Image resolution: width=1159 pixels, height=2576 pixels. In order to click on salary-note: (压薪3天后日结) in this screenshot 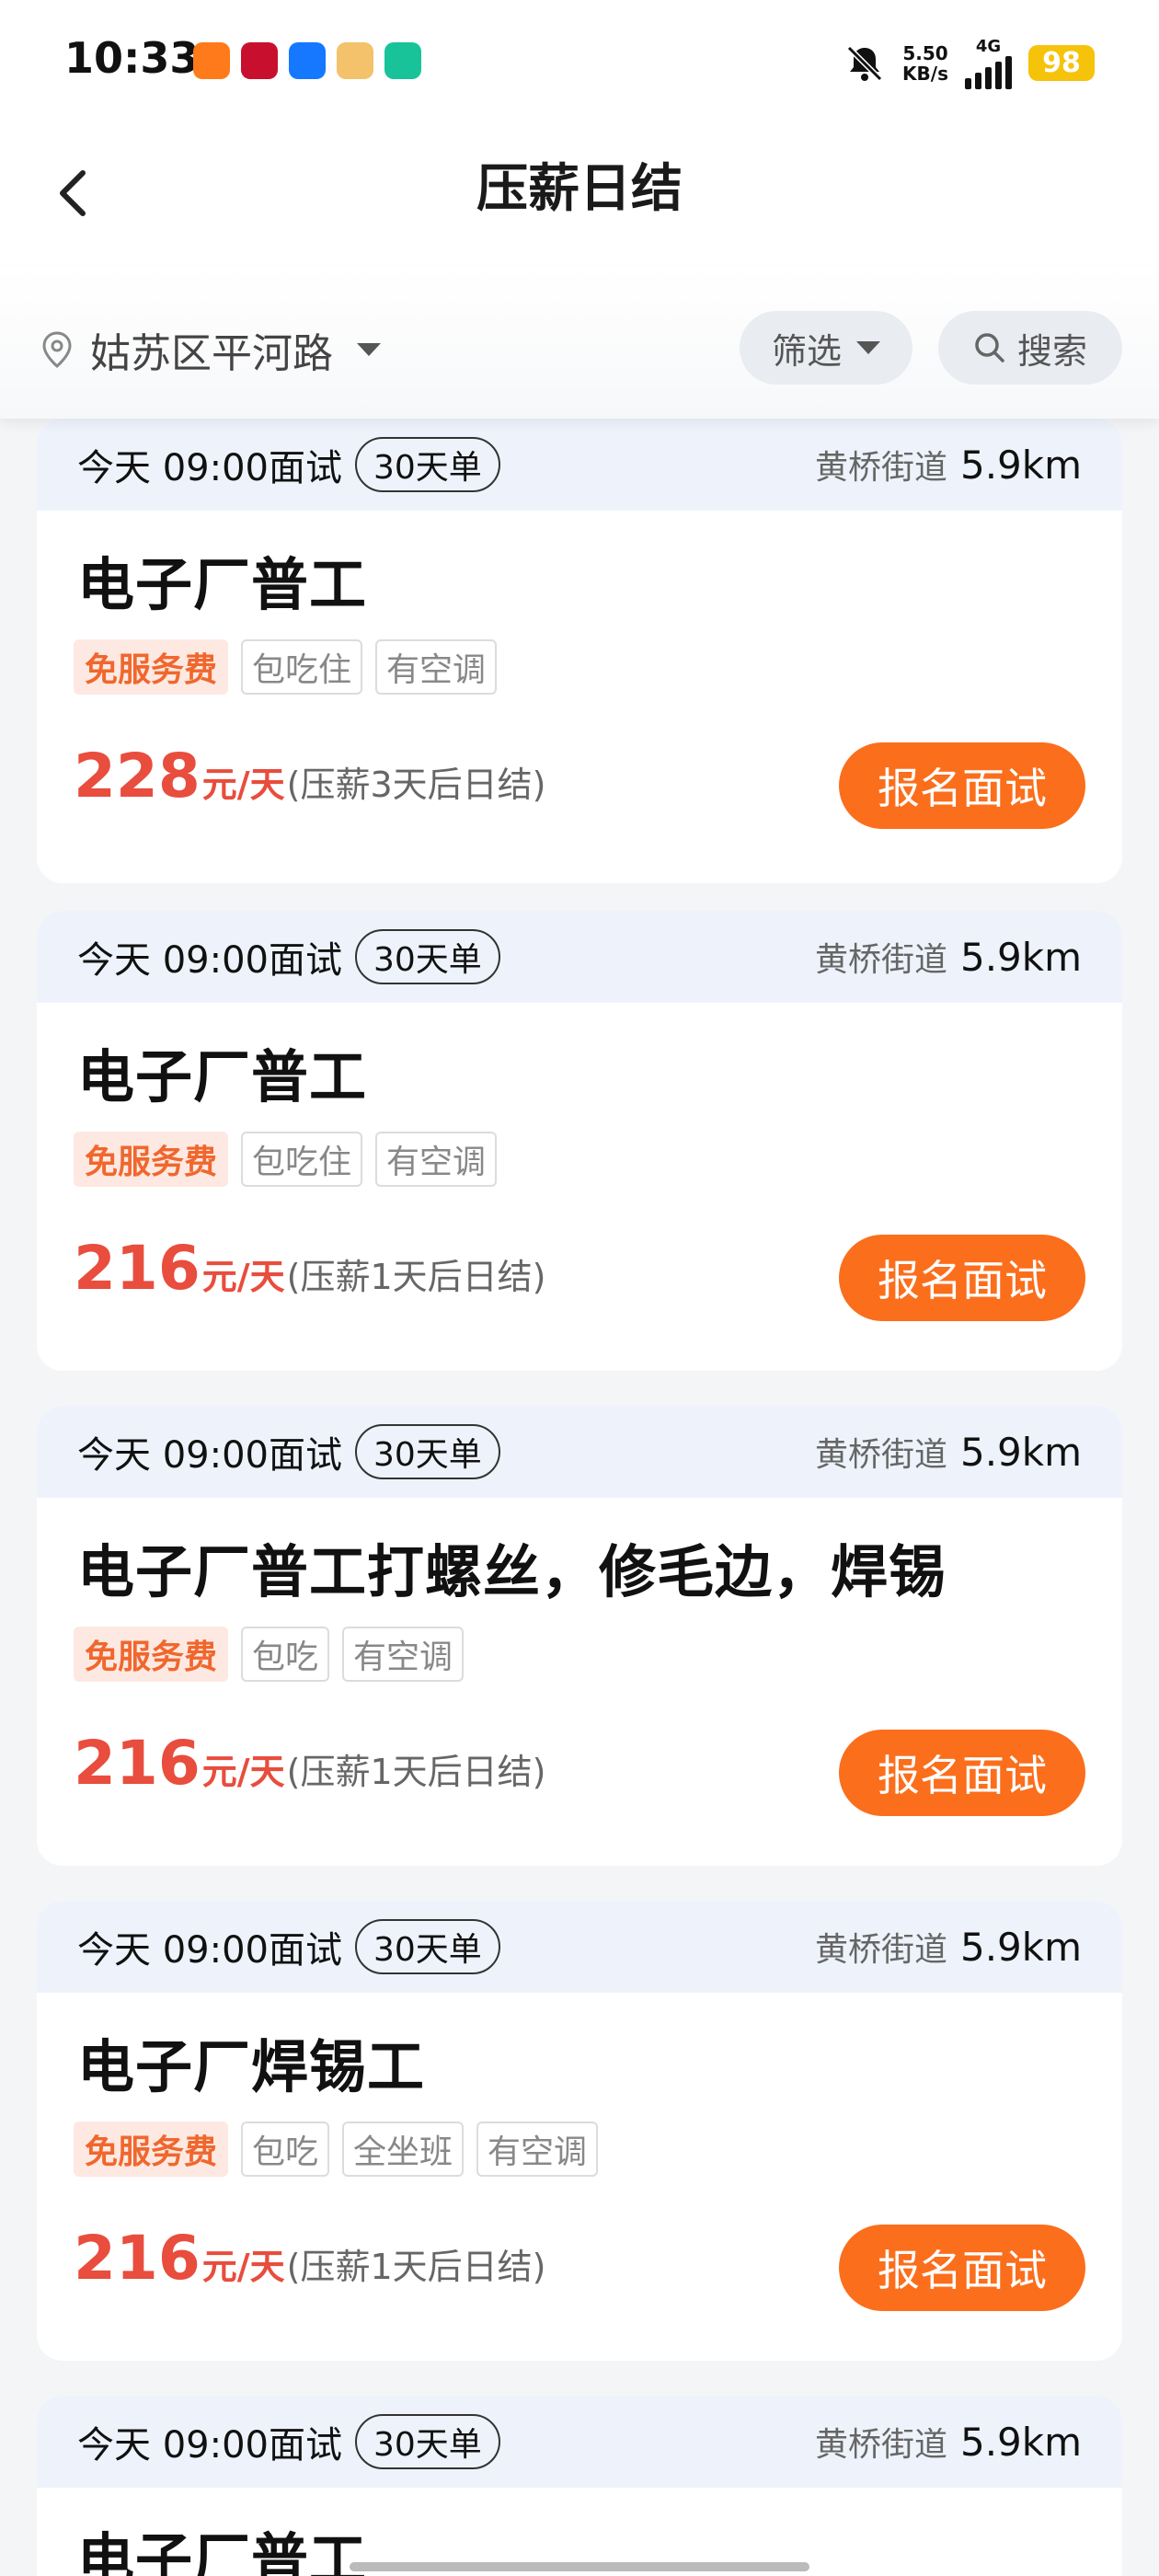, I will do `click(416, 785)`.